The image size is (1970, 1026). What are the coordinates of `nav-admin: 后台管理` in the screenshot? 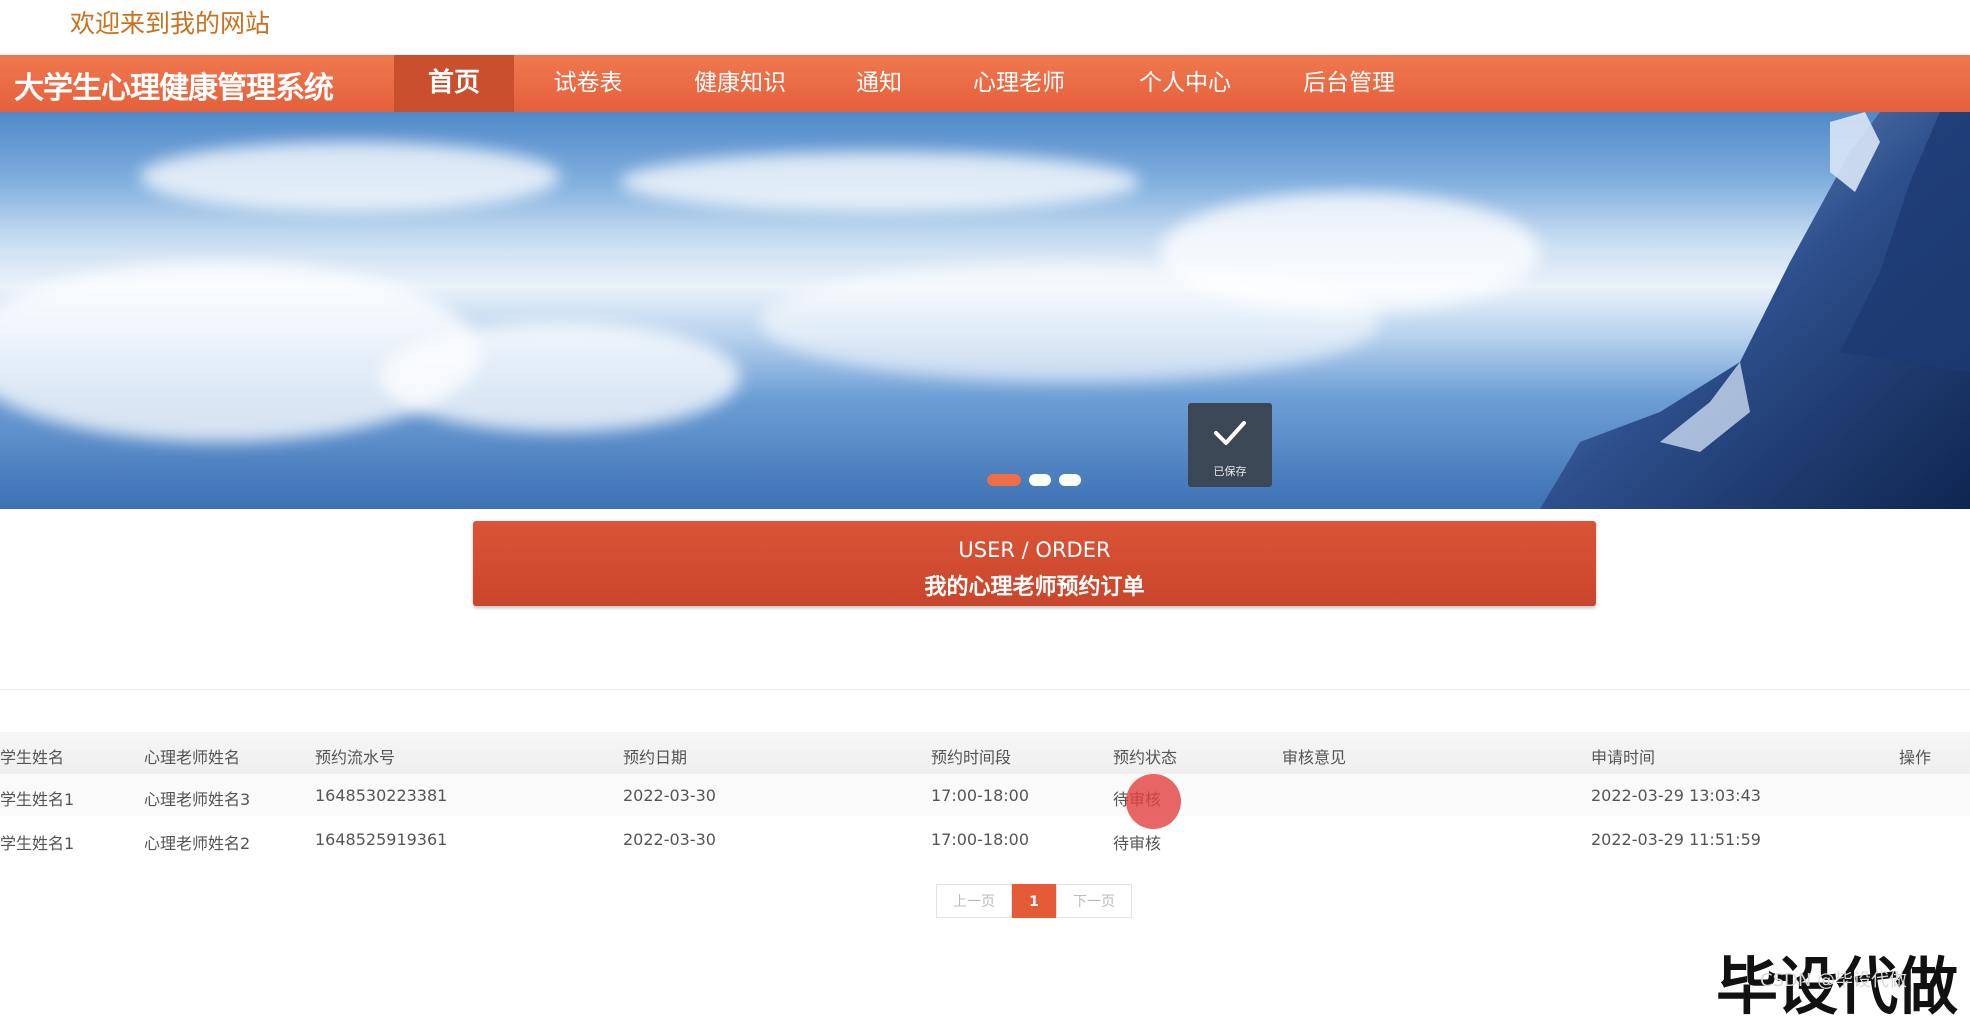 It's located at (1349, 83).